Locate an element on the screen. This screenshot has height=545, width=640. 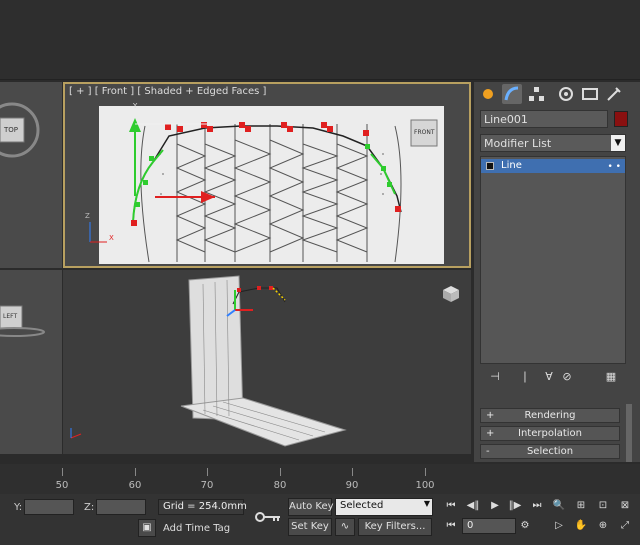
orbit-icon: ⊕ is located at coordinates (603, 526).